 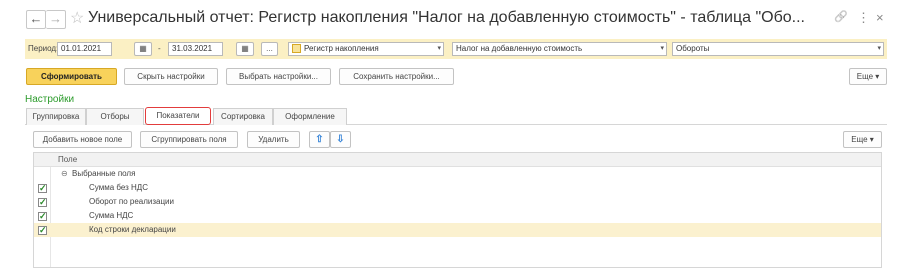 I want to click on link-icon: 🔗, so click(x=841, y=16).